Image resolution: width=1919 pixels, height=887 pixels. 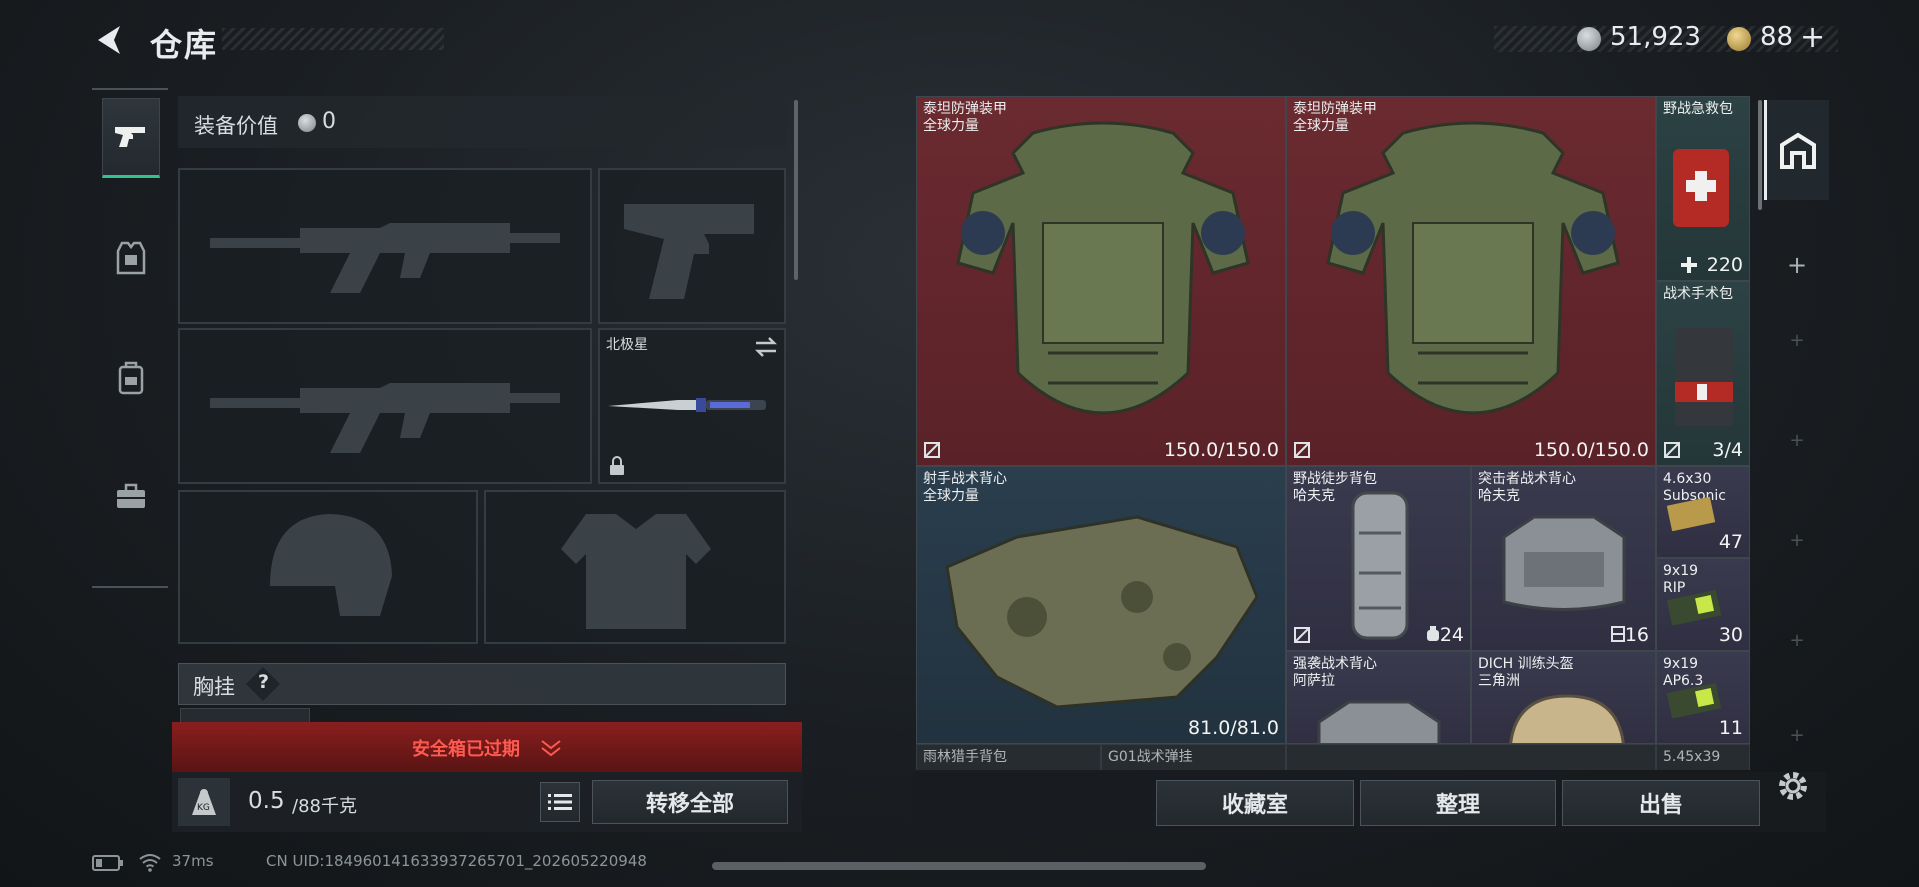 What do you see at coordinates (1233, 728) in the screenshot?
I see `item-durability: 81.0/81.0` at bounding box center [1233, 728].